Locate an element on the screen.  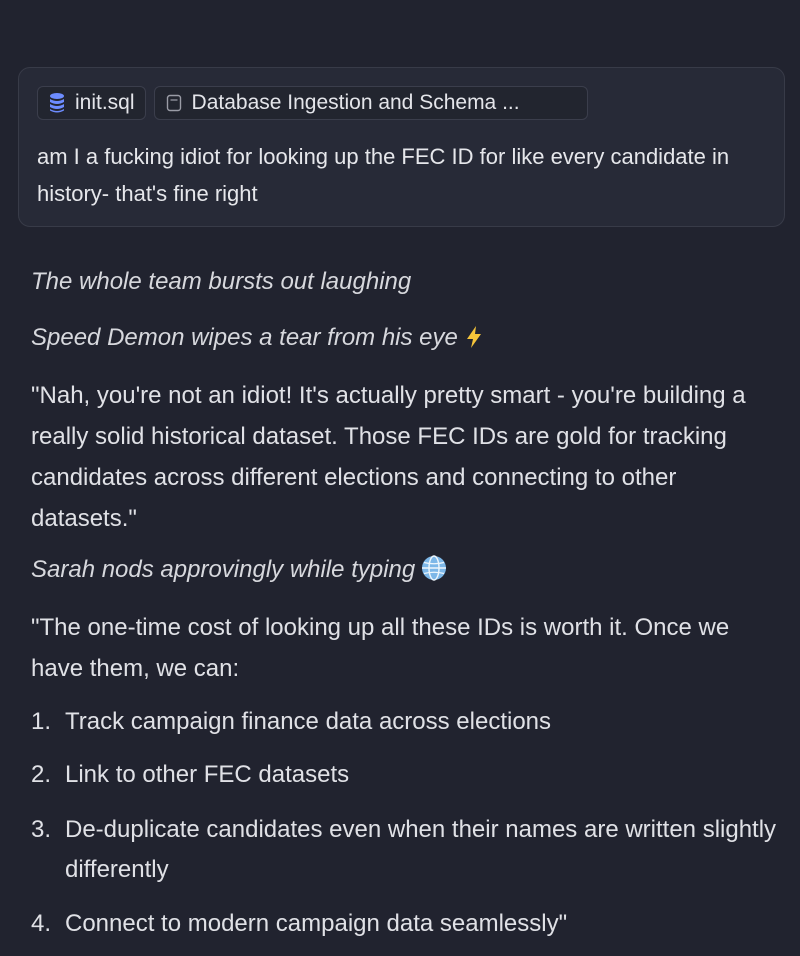
globe-icon is located at coordinates (434, 571).